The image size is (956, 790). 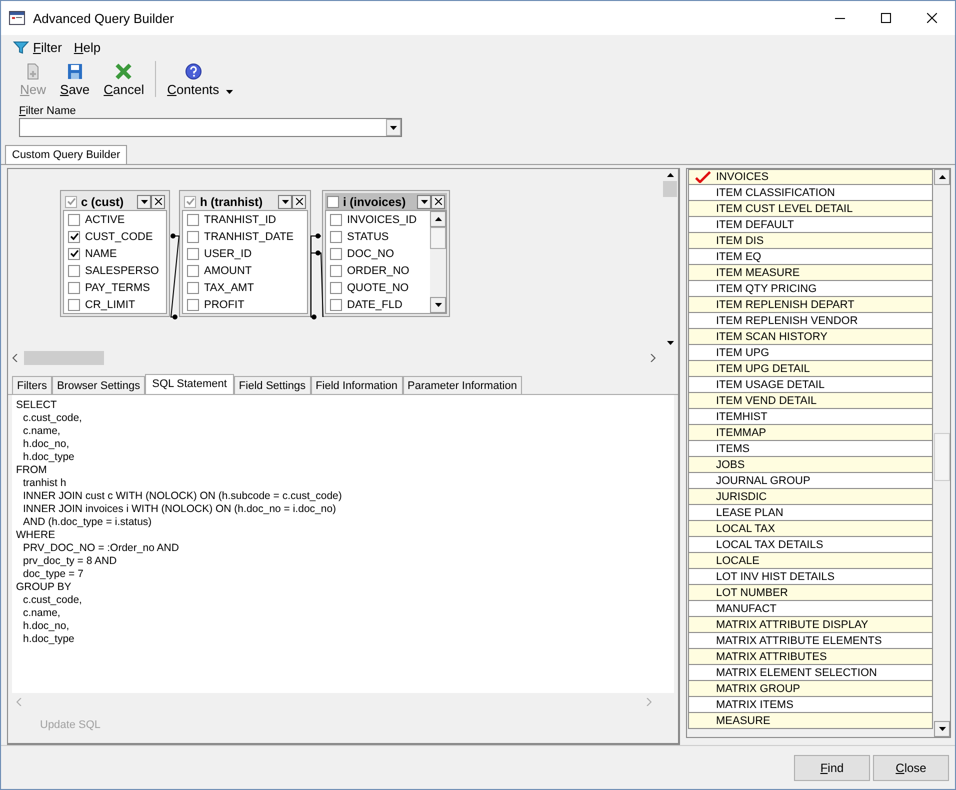 I want to click on save-button: Save, so click(x=75, y=80).